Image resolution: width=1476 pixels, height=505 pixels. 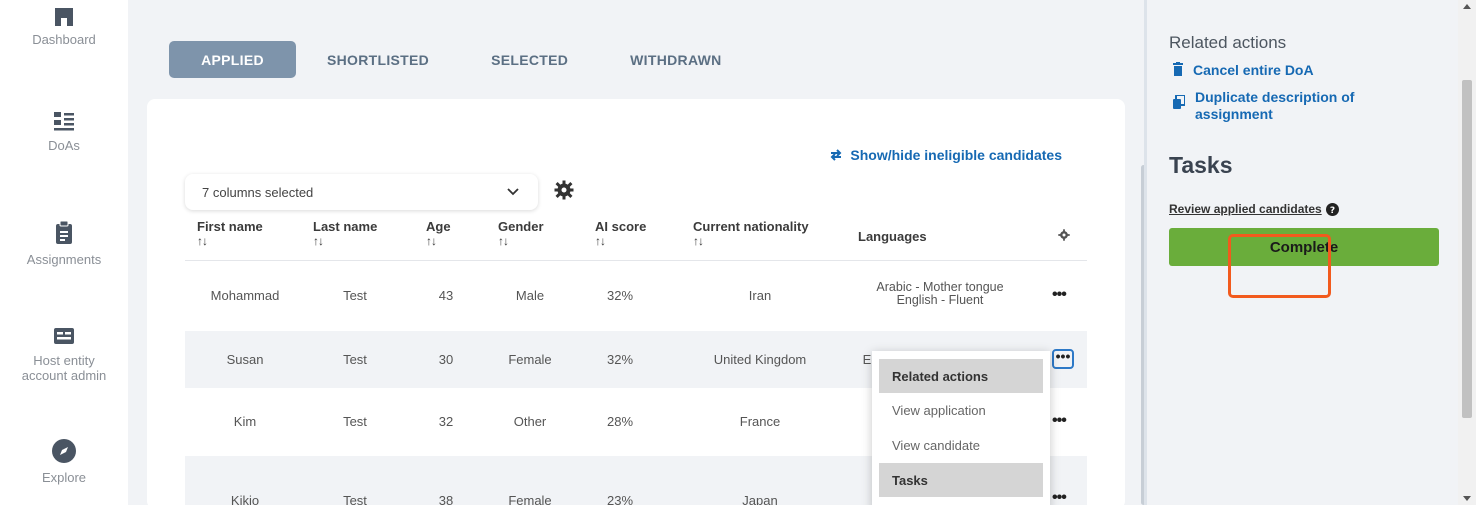 What do you see at coordinates (760, 421) in the screenshot?
I see `cell-nationality: France` at bounding box center [760, 421].